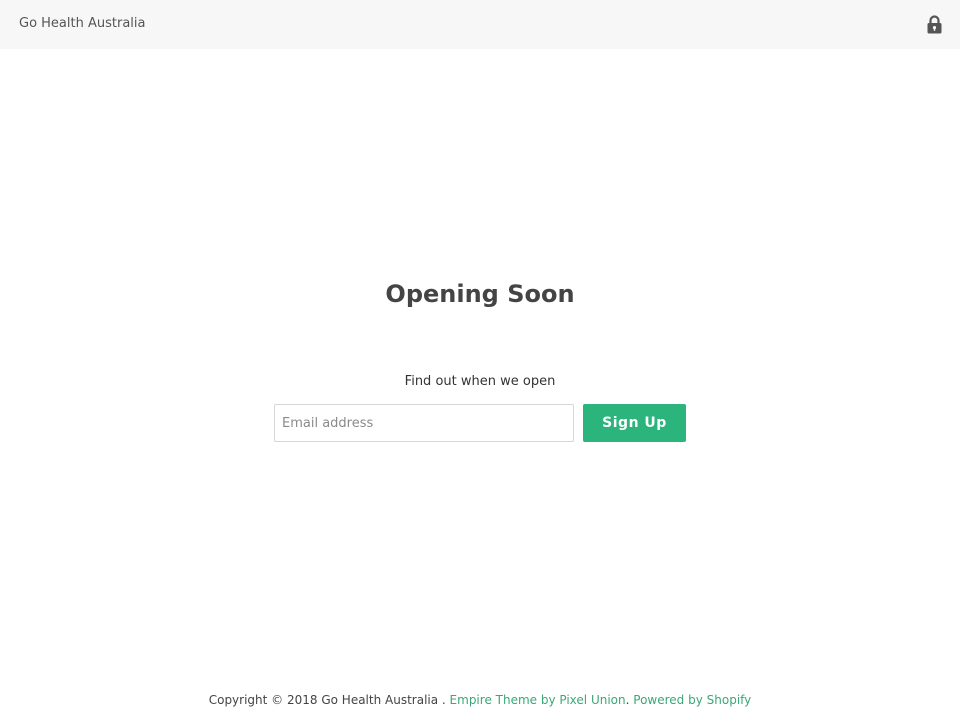 The image size is (960, 720). What do you see at coordinates (82, 23) in the screenshot?
I see `store-name-link: Go Health Australia` at bounding box center [82, 23].